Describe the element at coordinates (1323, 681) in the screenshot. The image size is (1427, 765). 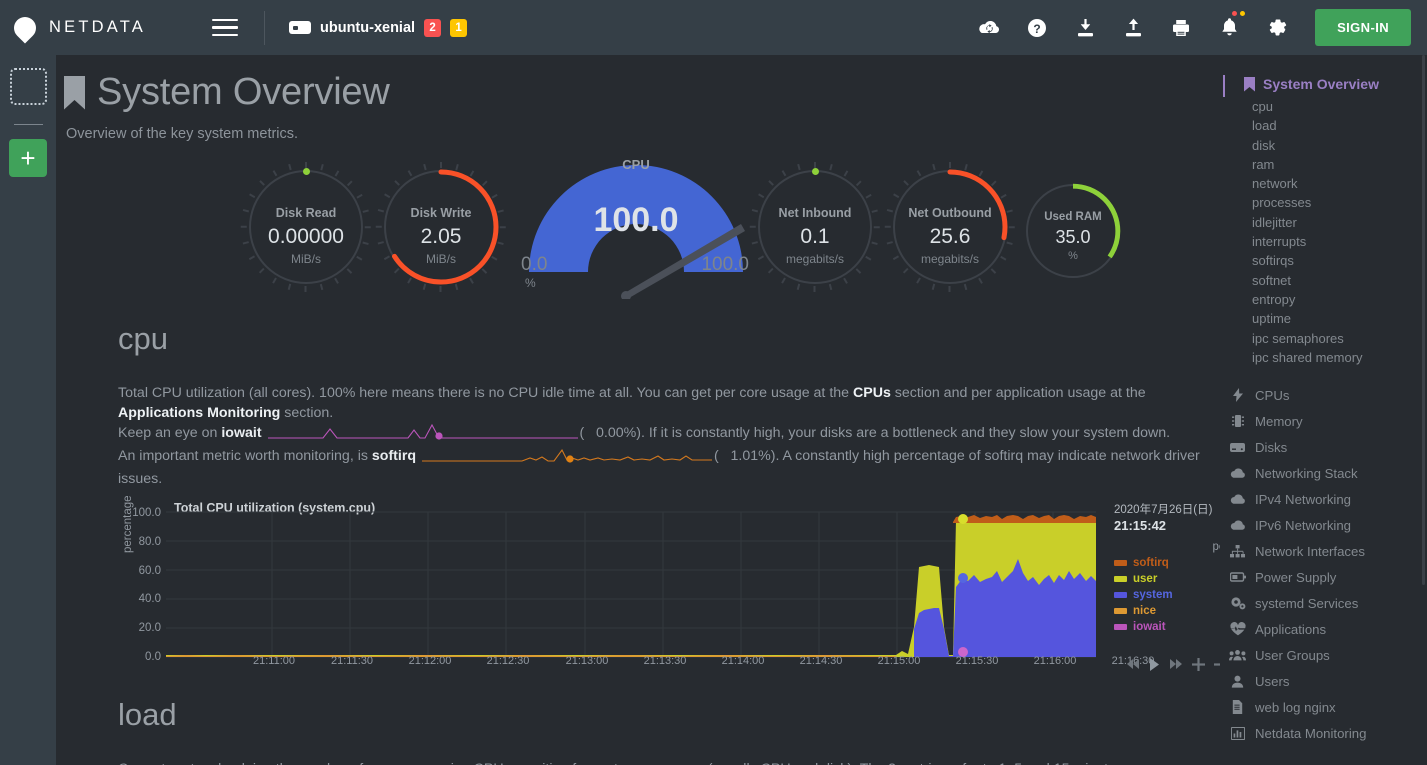
I see `sidebar-item-users: Users` at that location.